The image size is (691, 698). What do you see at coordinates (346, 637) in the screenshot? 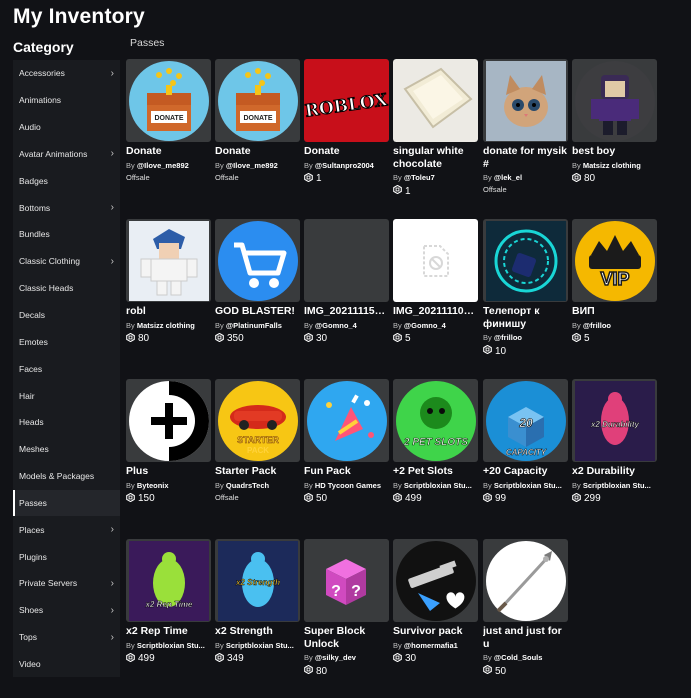
I see `item-name: Super Block Unlock` at bounding box center [346, 637].